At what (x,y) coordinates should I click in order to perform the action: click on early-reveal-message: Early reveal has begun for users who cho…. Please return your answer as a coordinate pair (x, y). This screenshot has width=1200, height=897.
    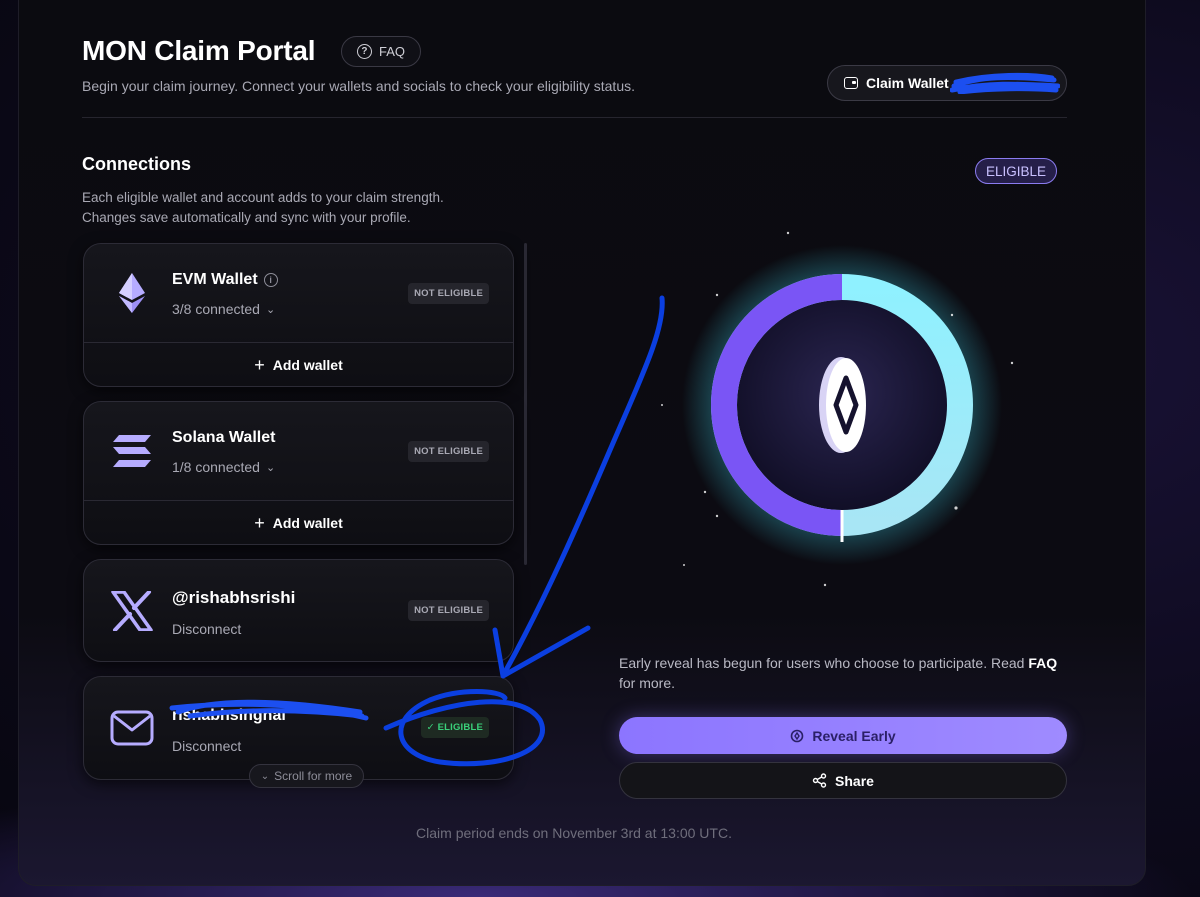
    Looking at the image, I should click on (844, 673).